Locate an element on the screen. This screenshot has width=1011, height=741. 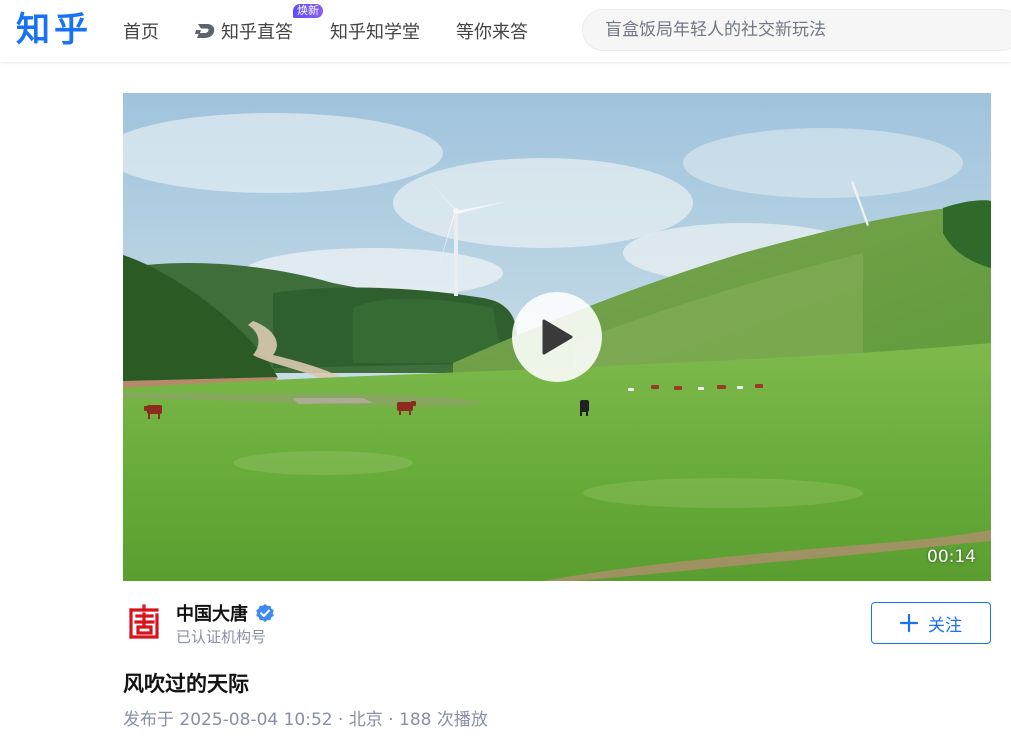
video-title: 风吹过的天际 is located at coordinates (186, 684).